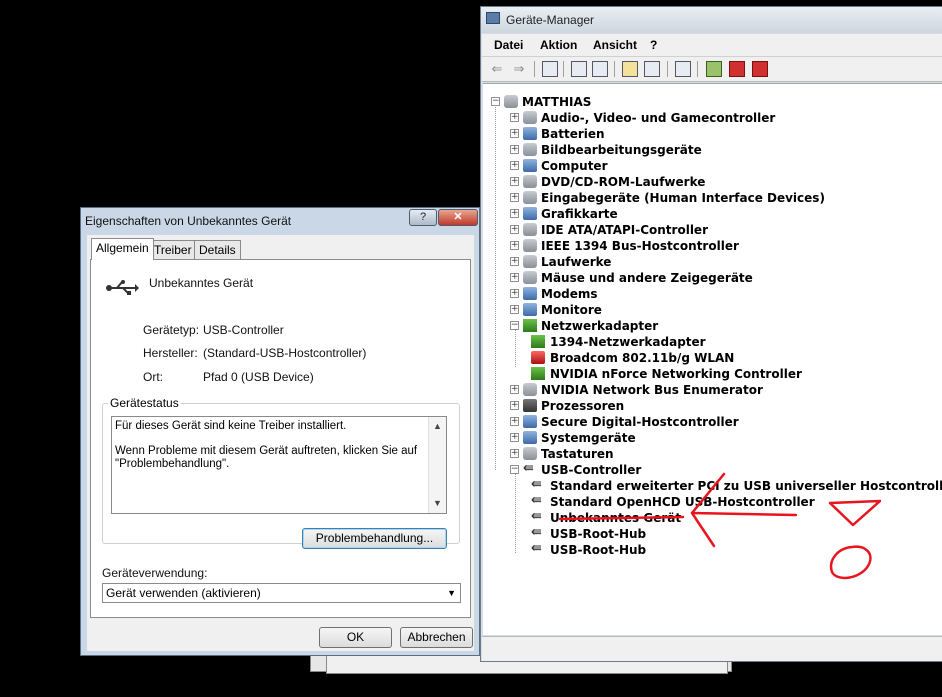  Describe the element at coordinates (621, 518) in the screenshot. I see `annotation-underline` at that location.